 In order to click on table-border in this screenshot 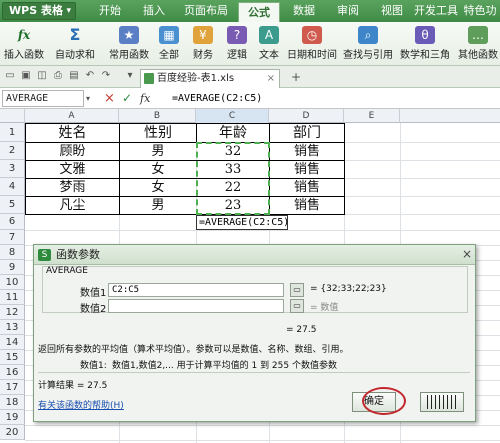, I will do `click(184, 214)`.